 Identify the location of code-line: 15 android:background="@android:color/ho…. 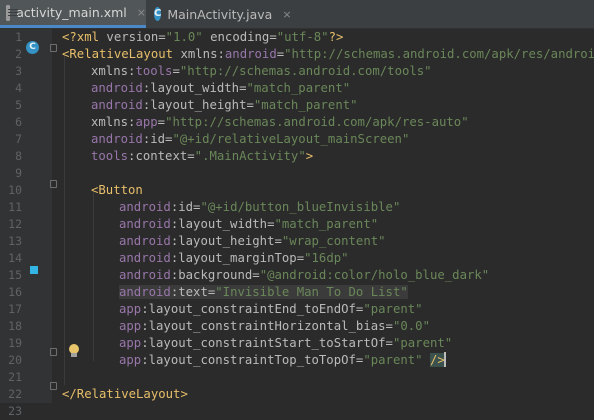
(297, 275).